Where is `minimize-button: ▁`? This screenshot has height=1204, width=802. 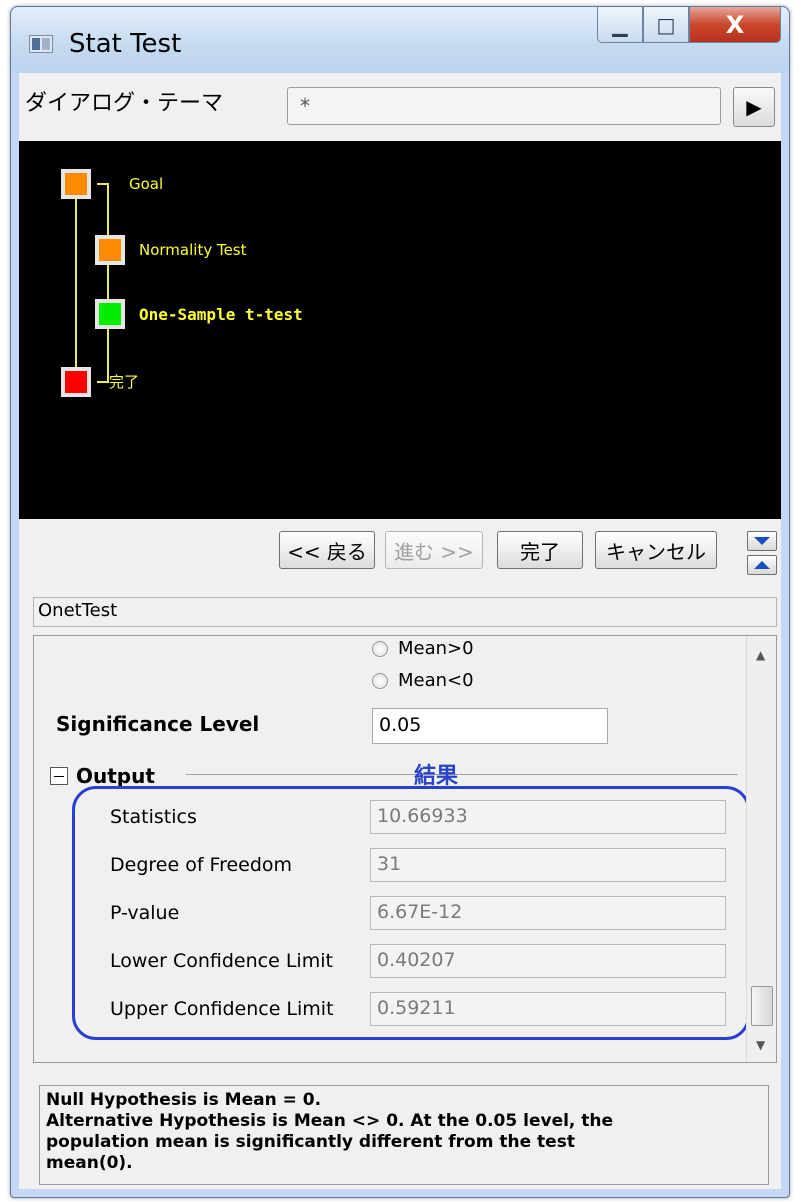
minimize-button: ▁ is located at coordinates (620, 25).